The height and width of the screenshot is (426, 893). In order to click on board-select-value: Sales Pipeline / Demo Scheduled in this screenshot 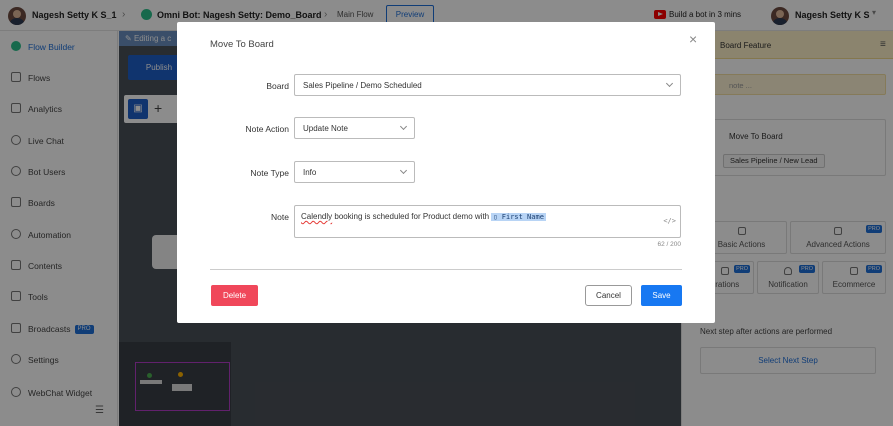, I will do `click(362, 85)`.